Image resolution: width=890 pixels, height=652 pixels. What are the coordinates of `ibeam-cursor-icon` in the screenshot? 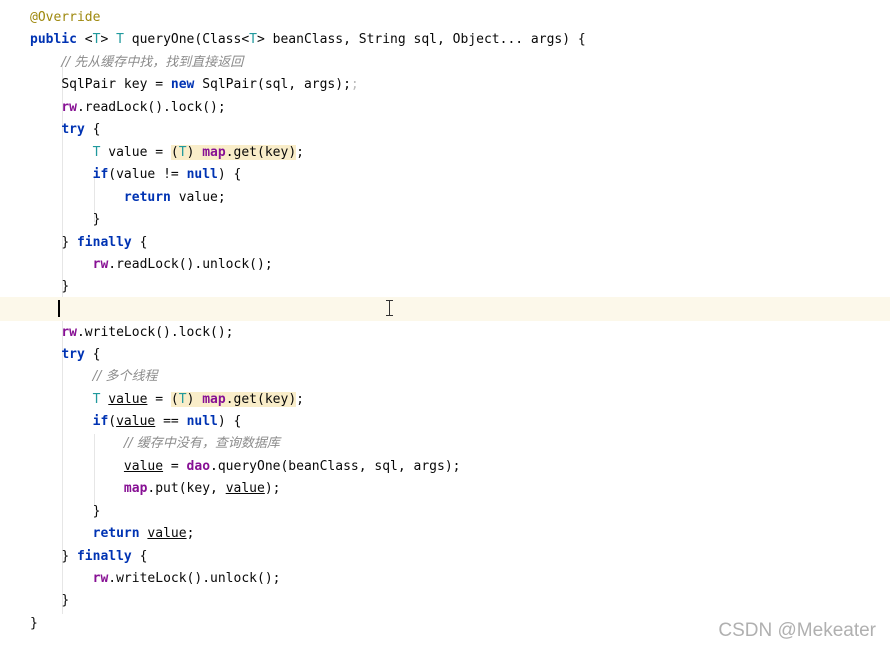 It's located at (390, 308).